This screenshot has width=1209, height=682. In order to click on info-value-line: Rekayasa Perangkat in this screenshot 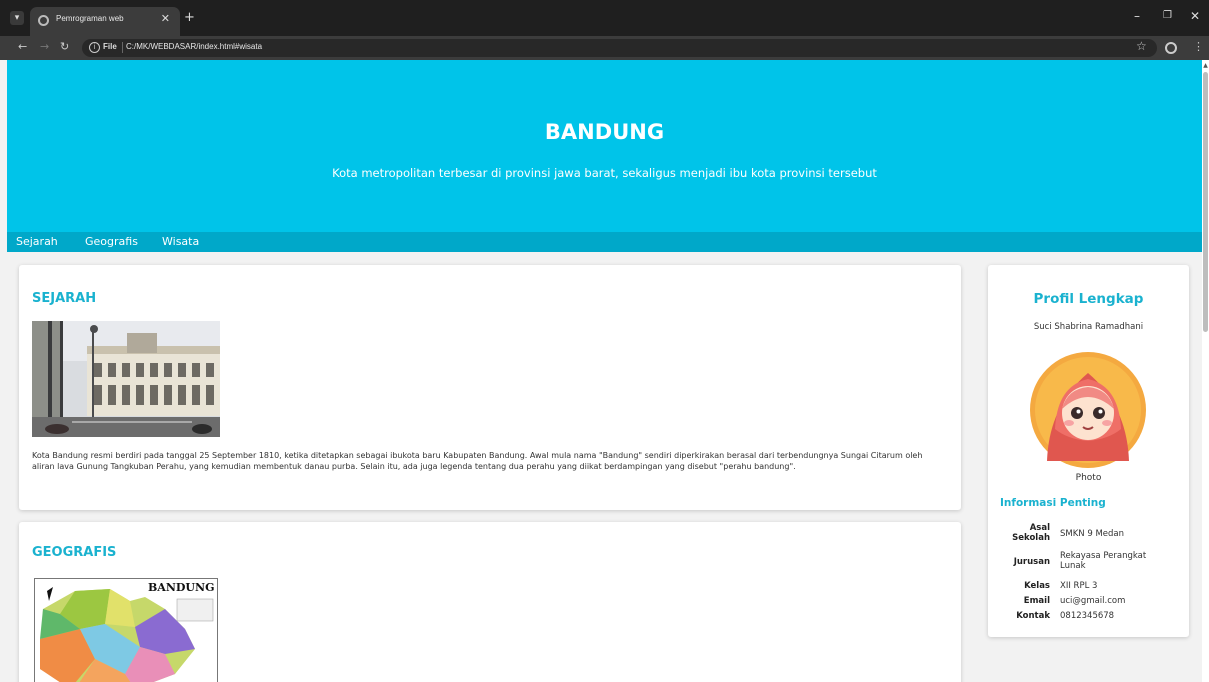, I will do `click(1103, 556)`.